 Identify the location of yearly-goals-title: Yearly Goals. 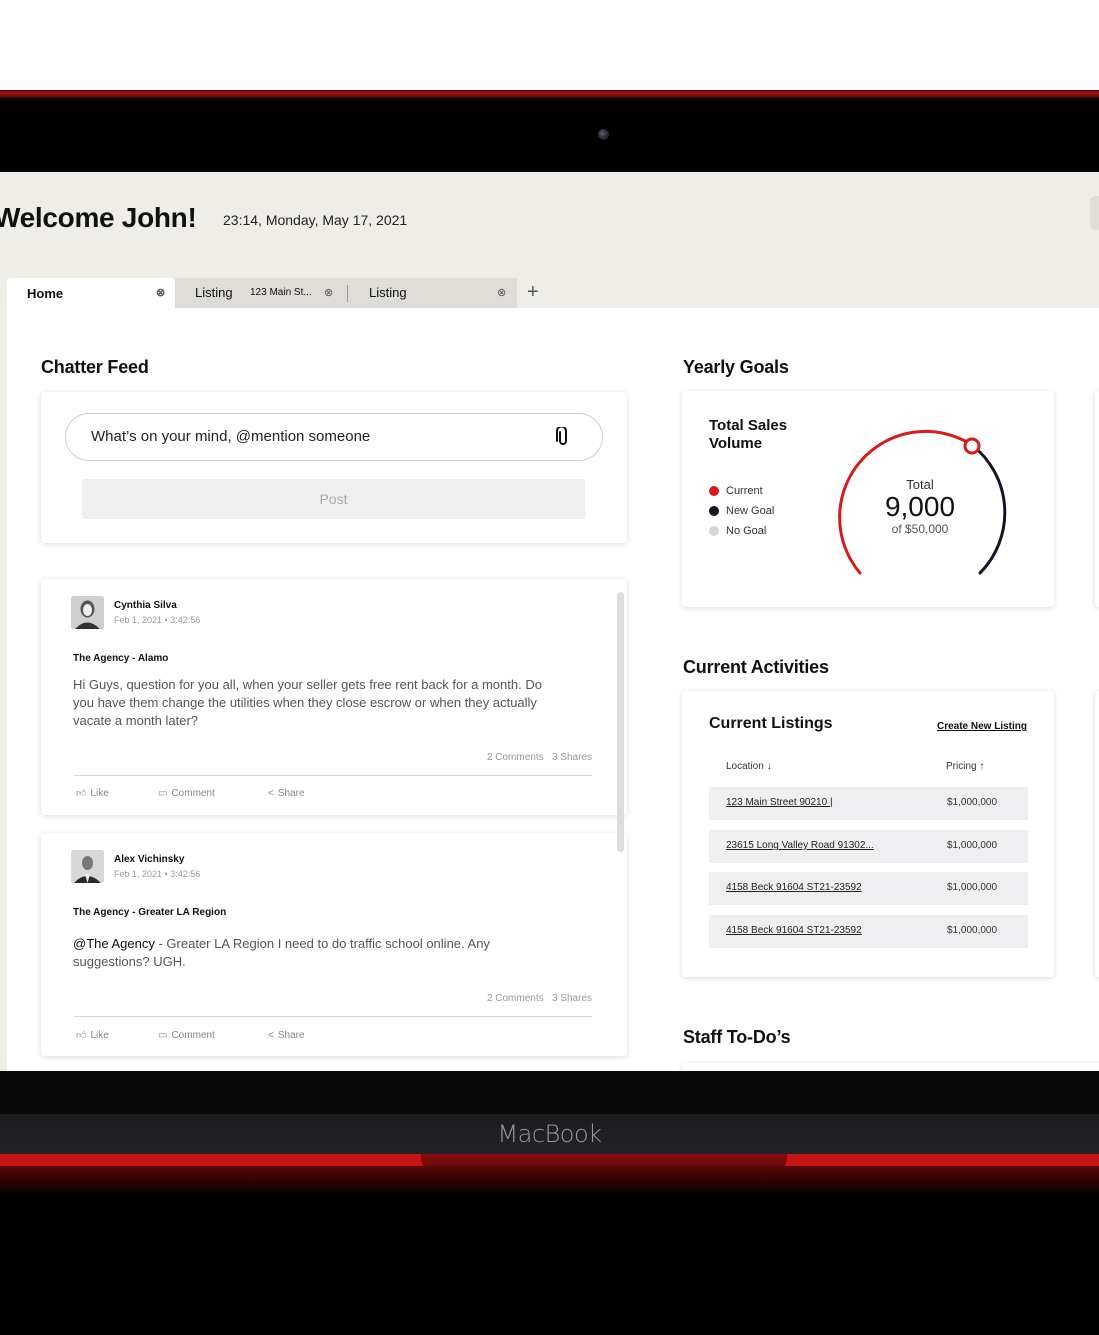
(736, 367).